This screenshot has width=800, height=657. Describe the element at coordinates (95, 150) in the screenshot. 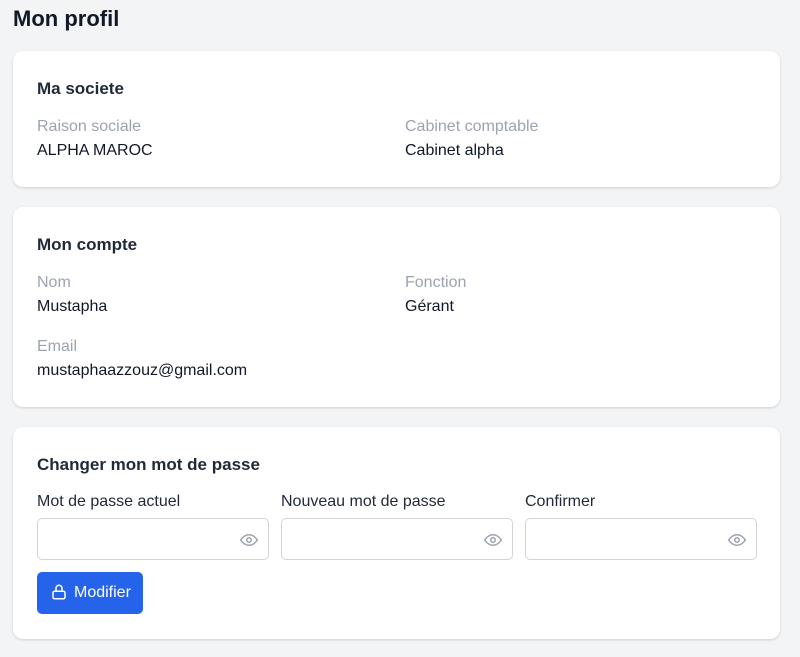

I see `company-name-value: ALPHA MAROC` at that location.